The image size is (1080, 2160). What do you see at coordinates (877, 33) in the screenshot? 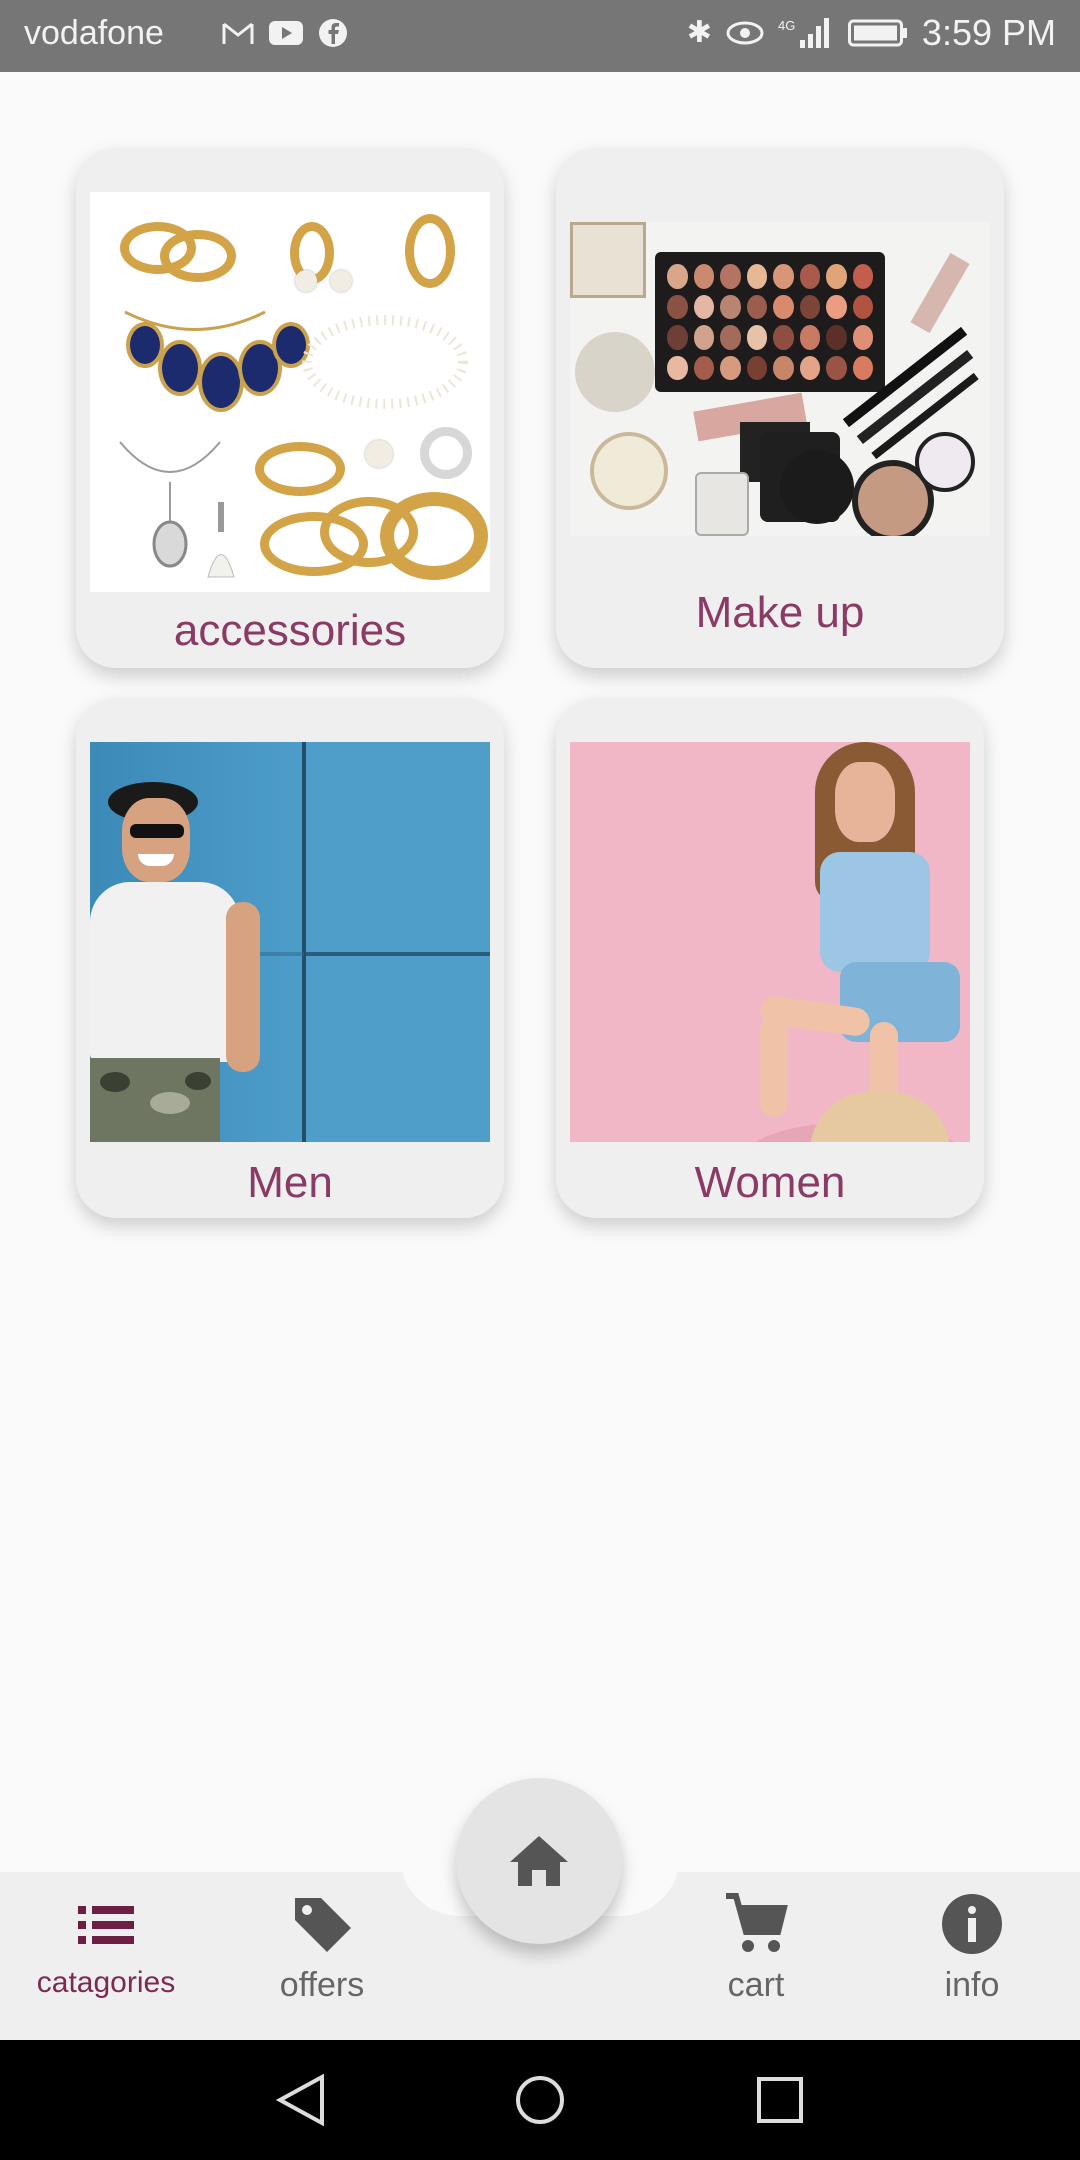
I see `battery-icon` at bounding box center [877, 33].